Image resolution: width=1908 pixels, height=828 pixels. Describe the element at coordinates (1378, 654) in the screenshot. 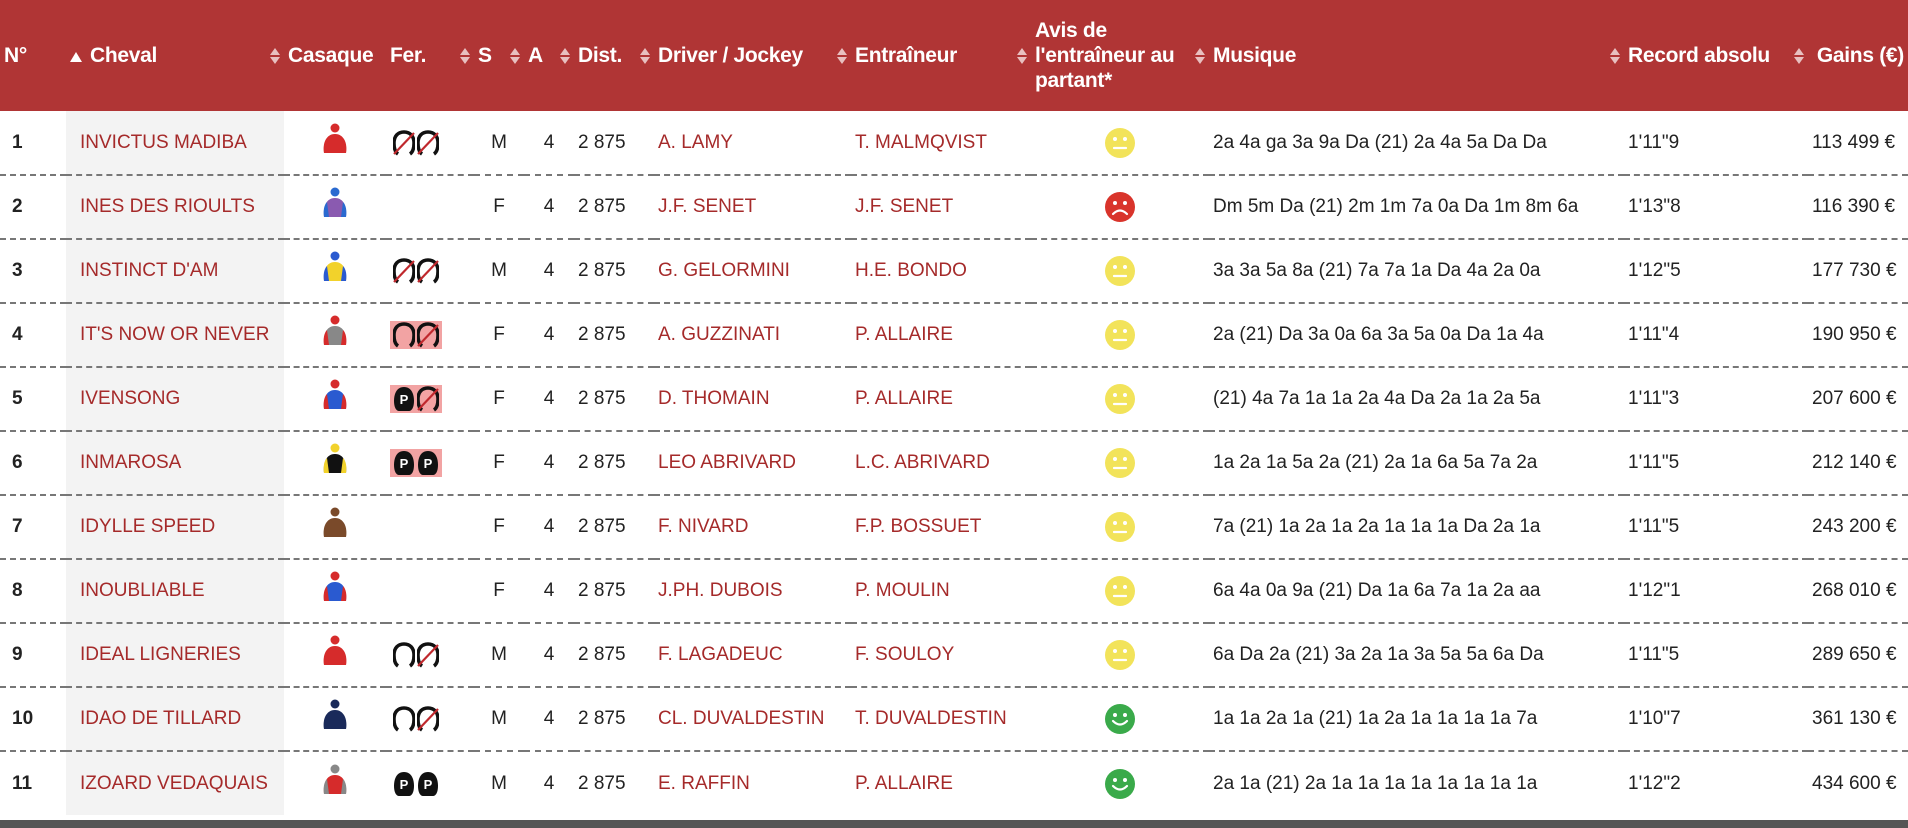

I see `cell-musique: 6a Da 2a (21) 3a 2a 1a 3a 5a 5a 6a Da` at that location.